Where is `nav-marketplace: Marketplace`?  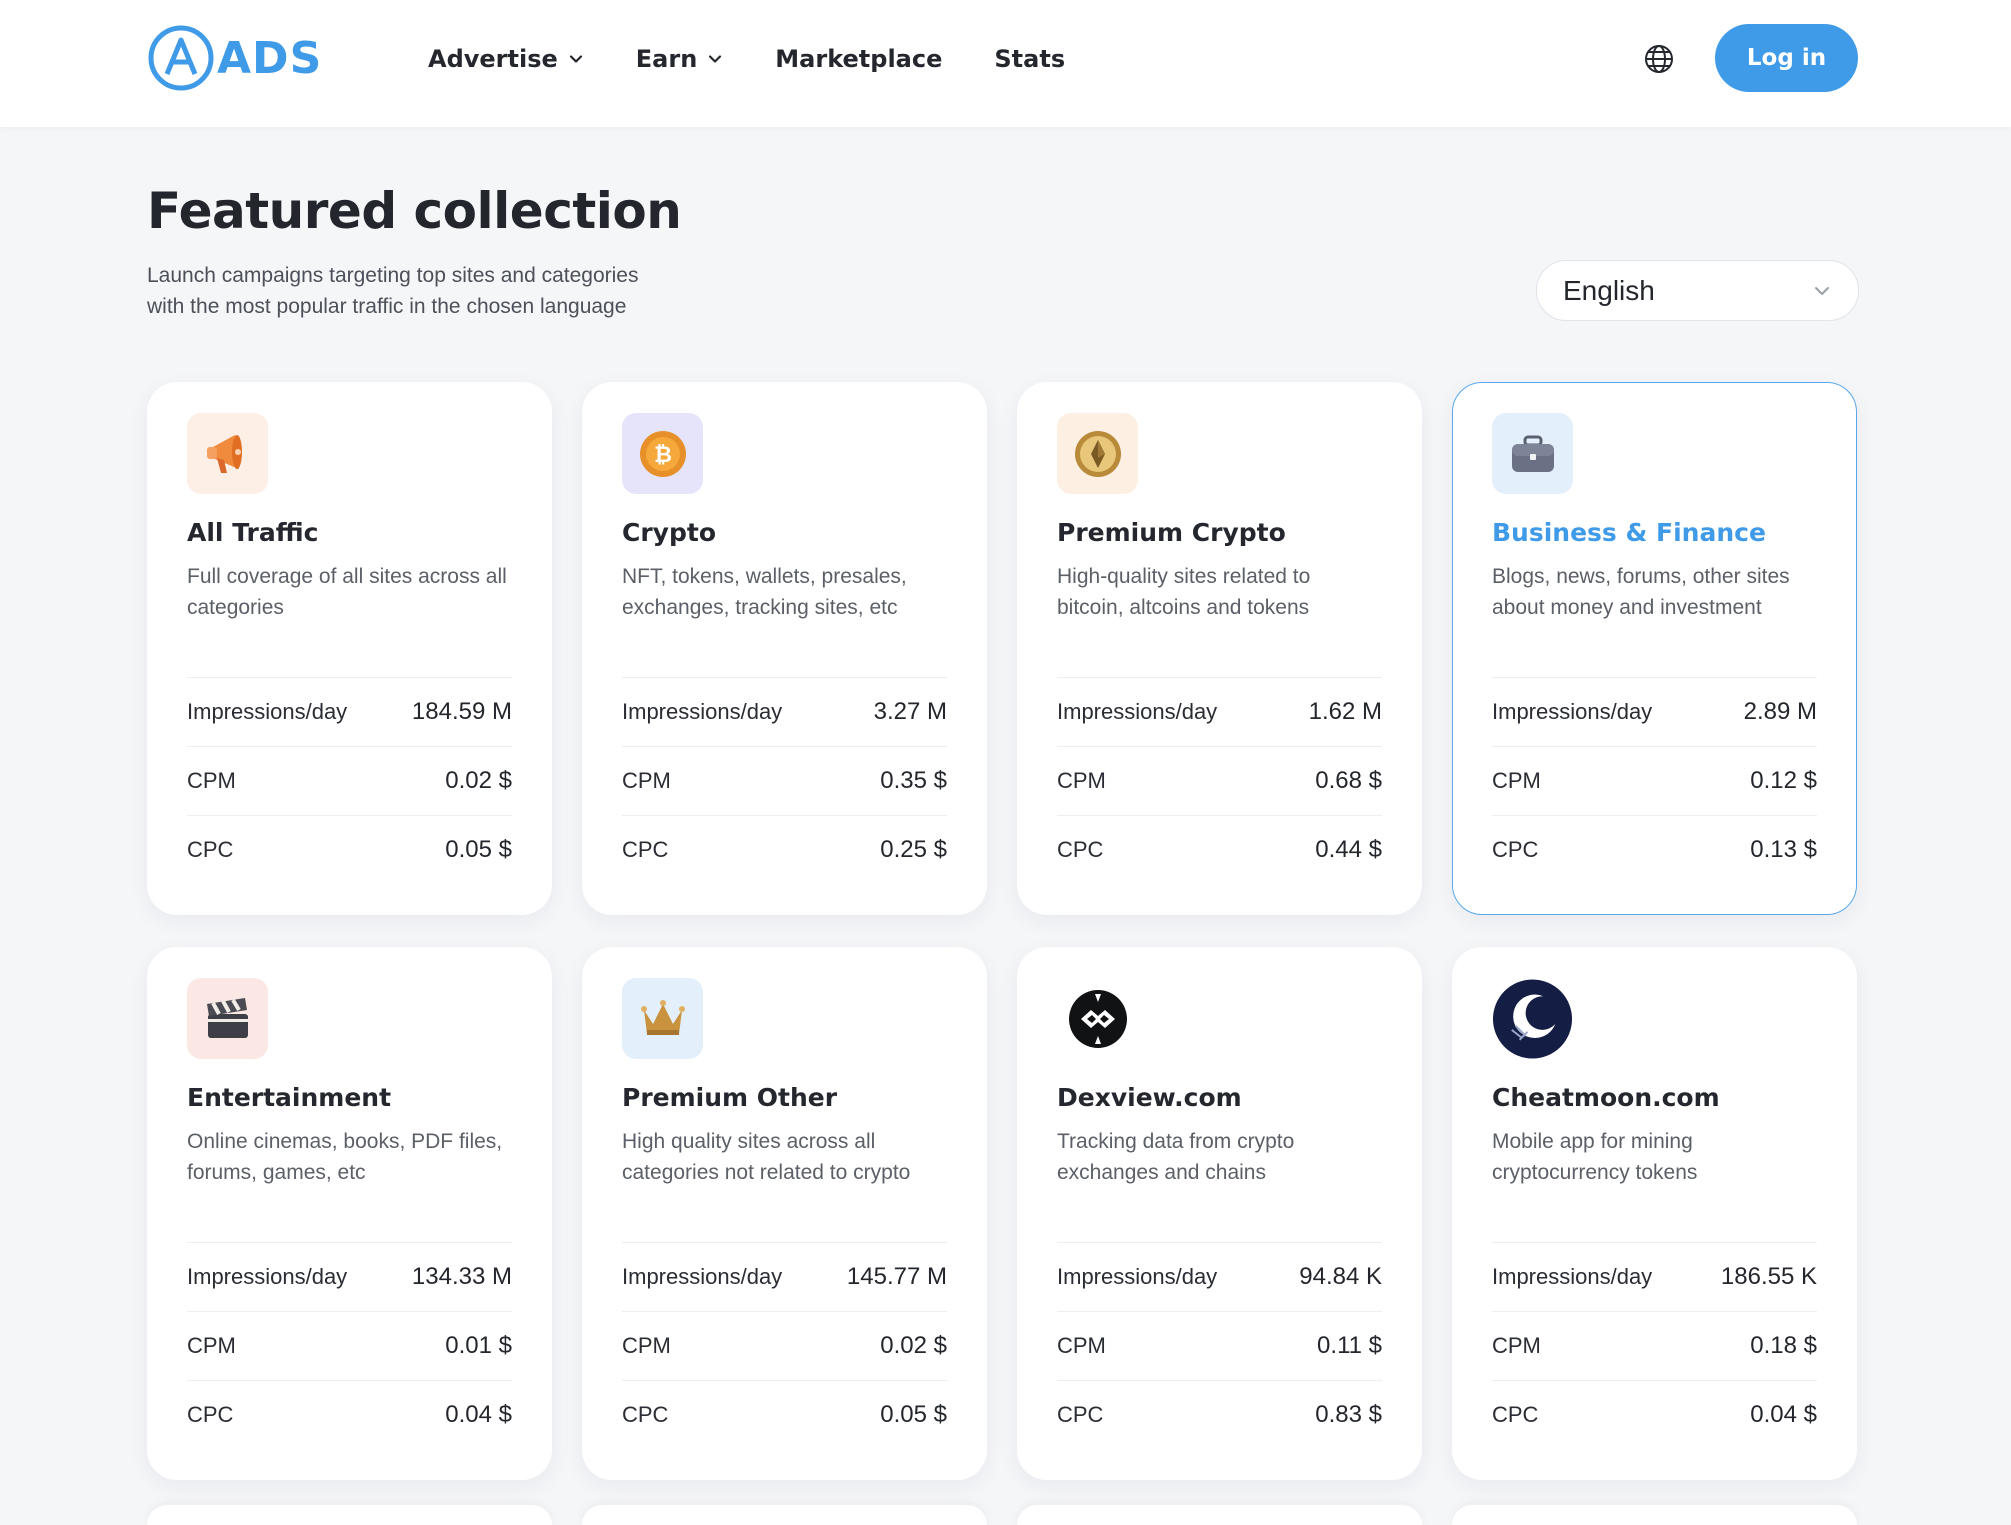 nav-marketplace: Marketplace is located at coordinates (858, 59).